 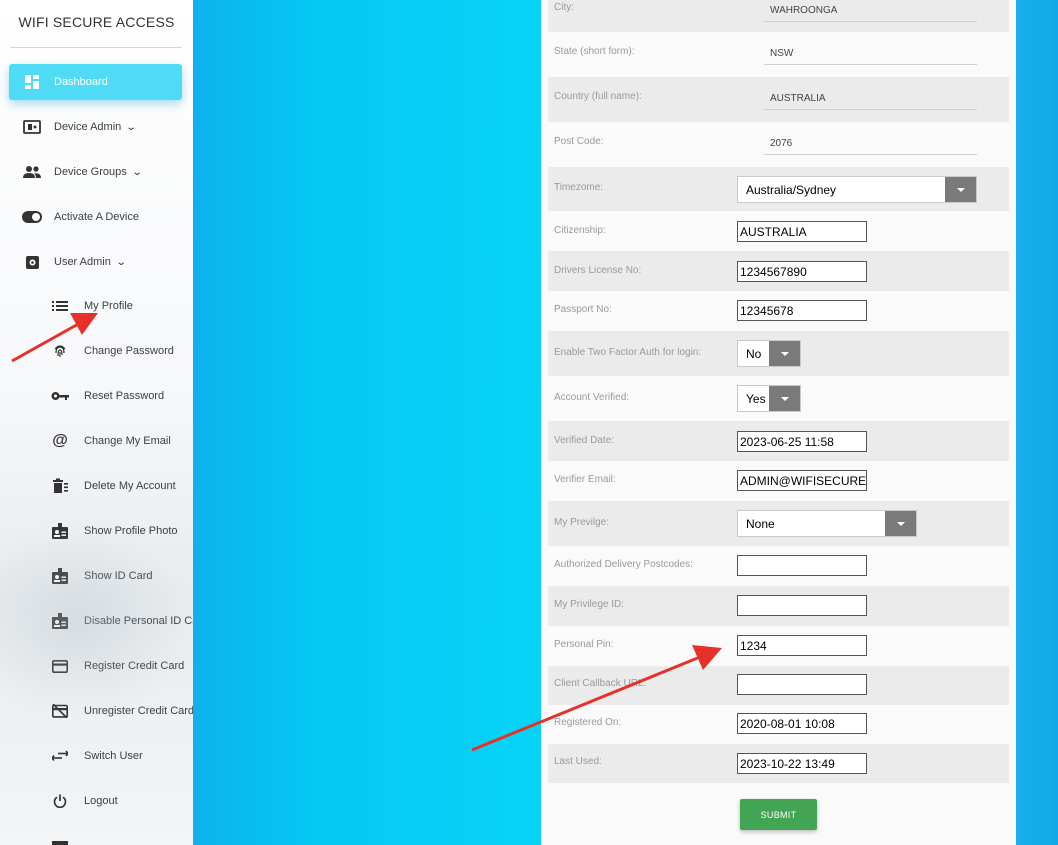 I want to click on dashboard-icon, so click(x=32, y=82).